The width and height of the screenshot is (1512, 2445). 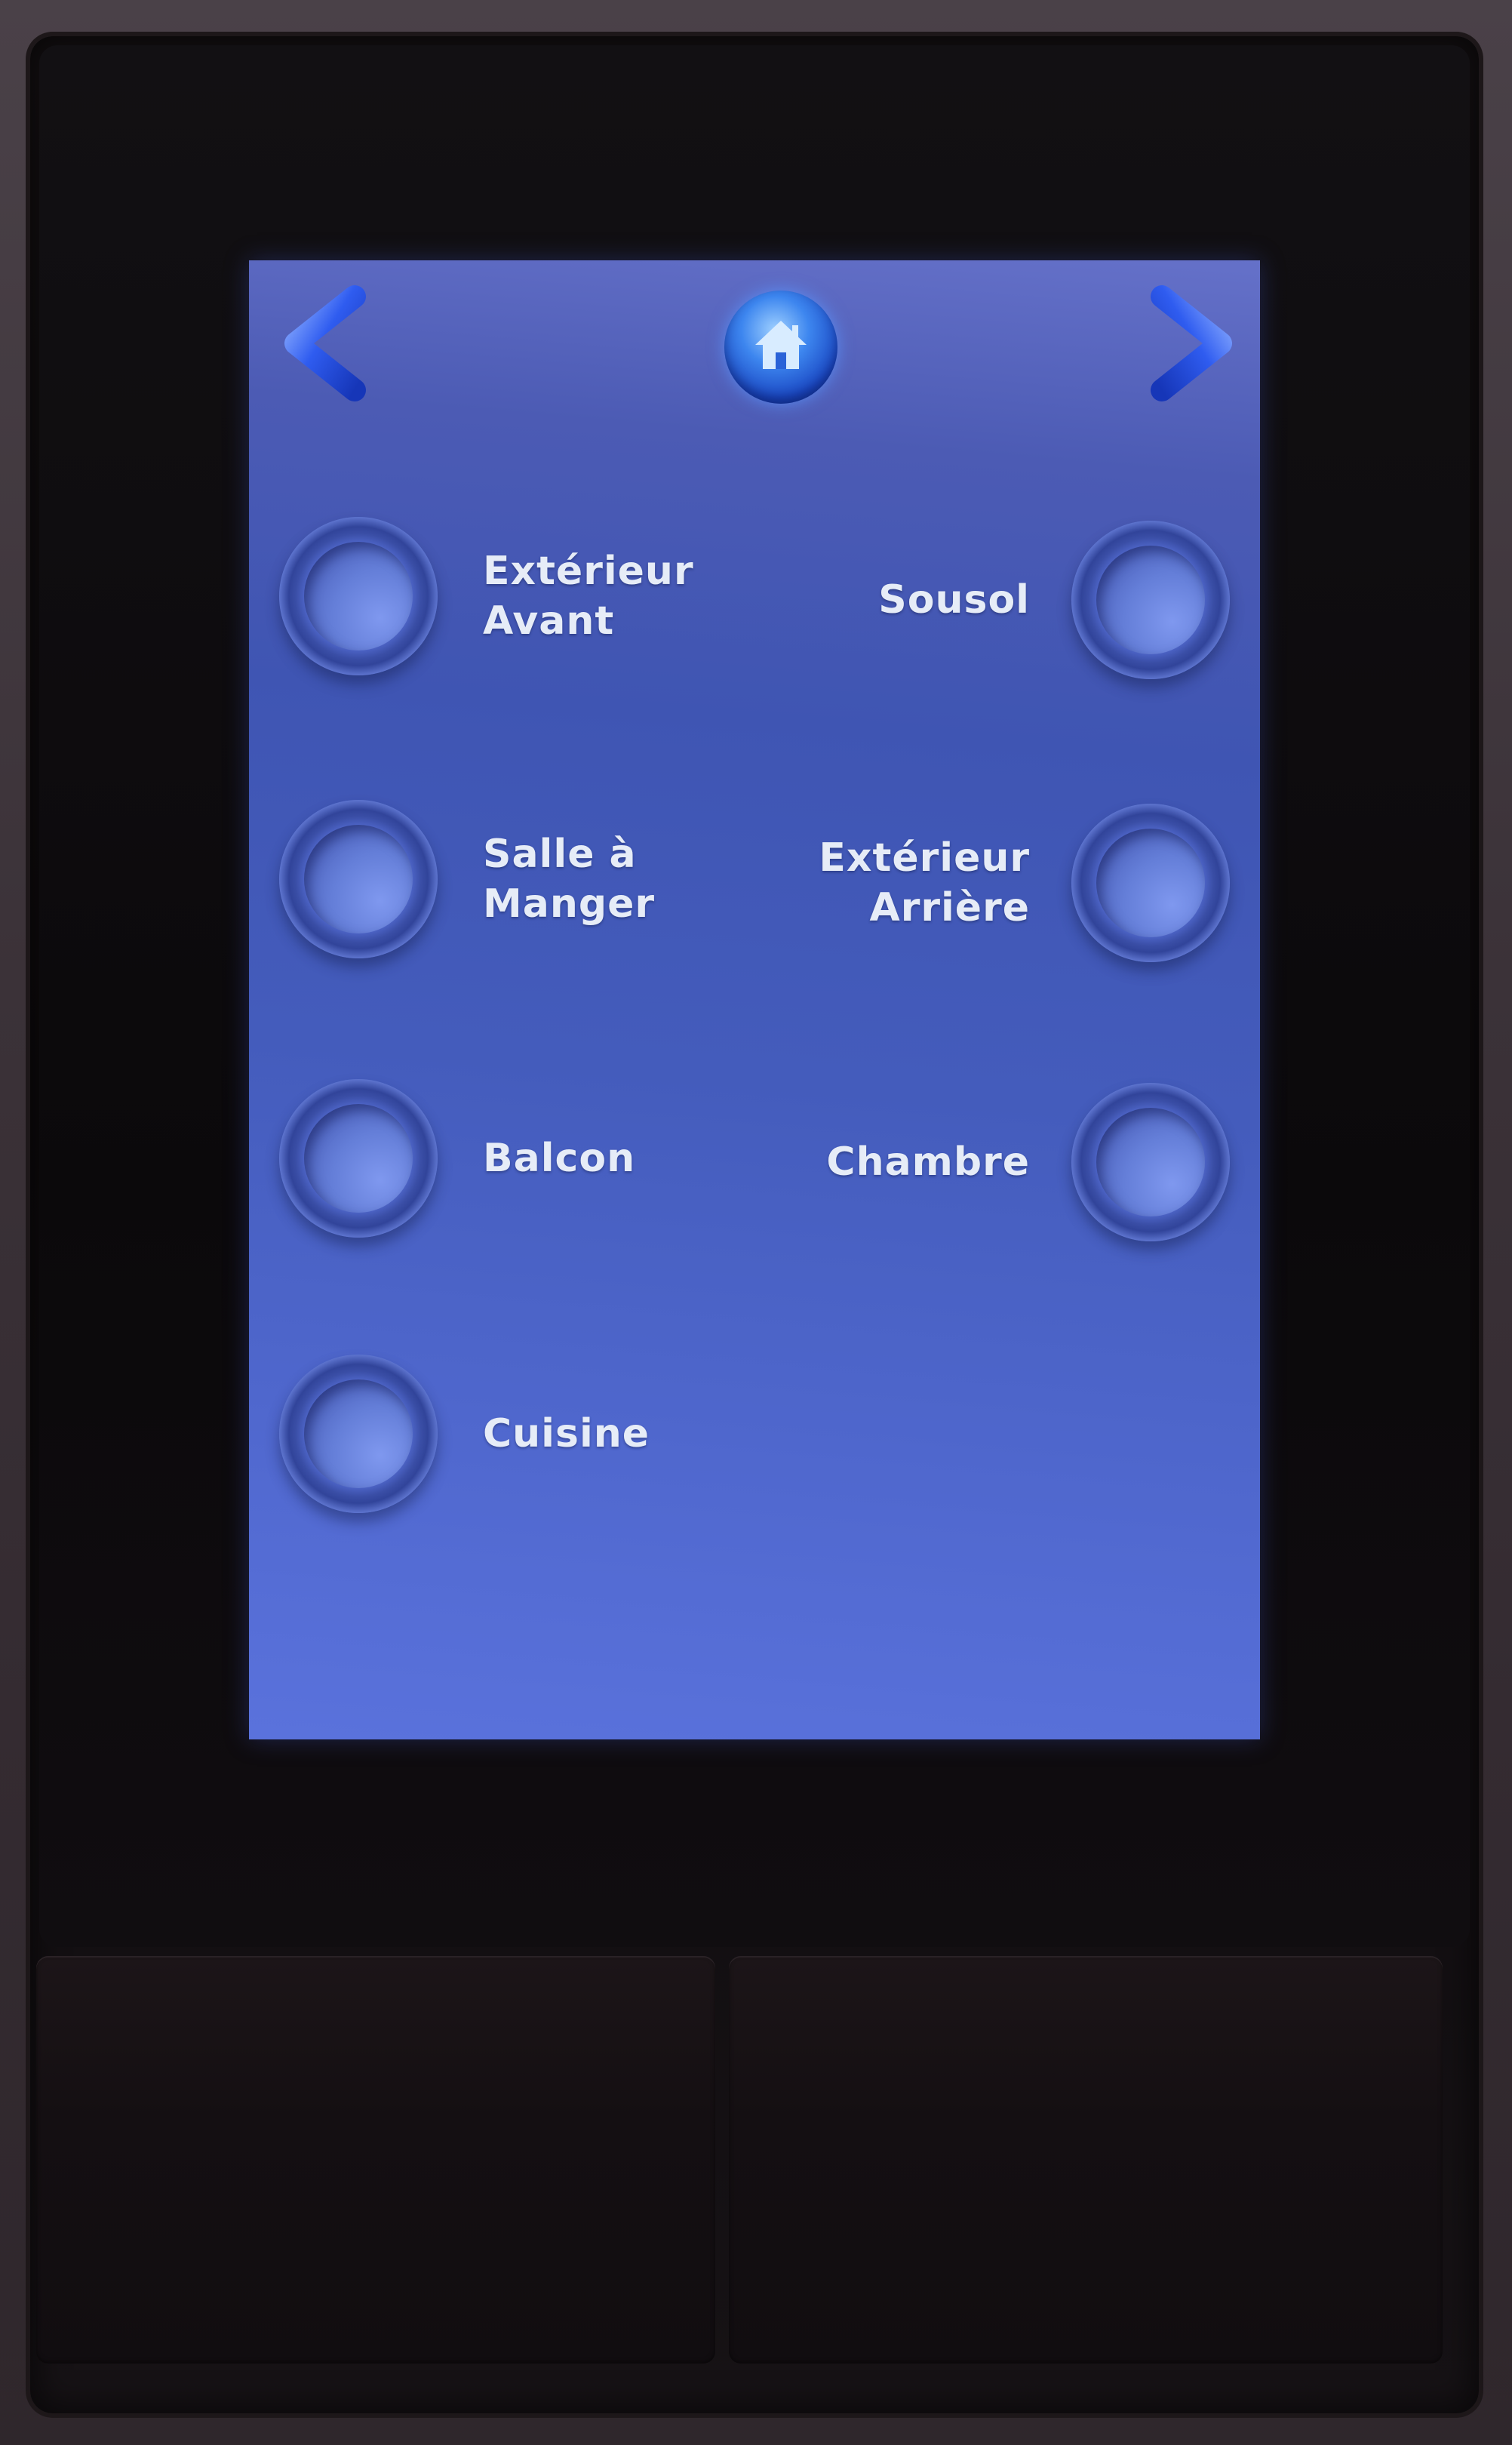 I want to click on switch-label: Extérieur Arrière, so click(x=924, y=882).